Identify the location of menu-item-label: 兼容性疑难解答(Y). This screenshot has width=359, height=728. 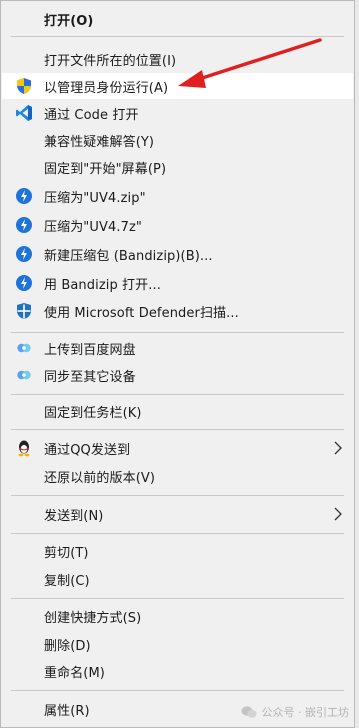
(99, 142).